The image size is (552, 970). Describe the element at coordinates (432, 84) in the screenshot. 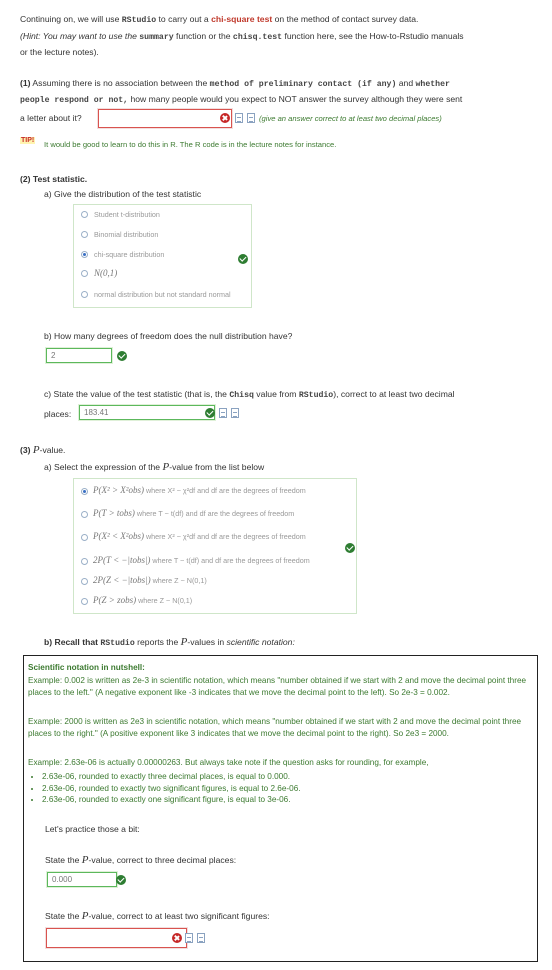

I see `code-whether: whether` at that location.